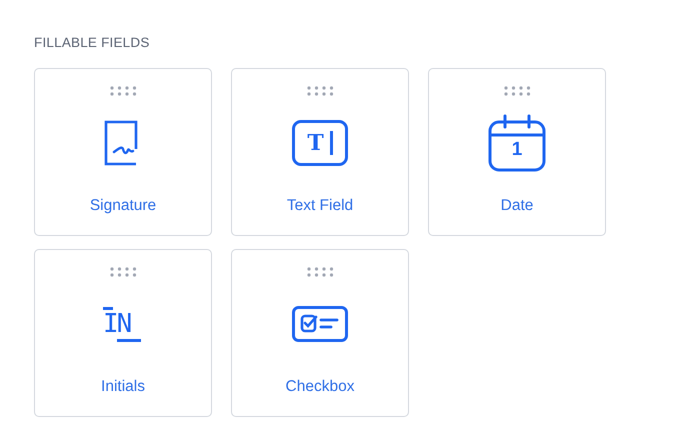  What do you see at coordinates (123, 387) in the screenshot?
I see `field-label: Initials` at bounding box center [123, 387].